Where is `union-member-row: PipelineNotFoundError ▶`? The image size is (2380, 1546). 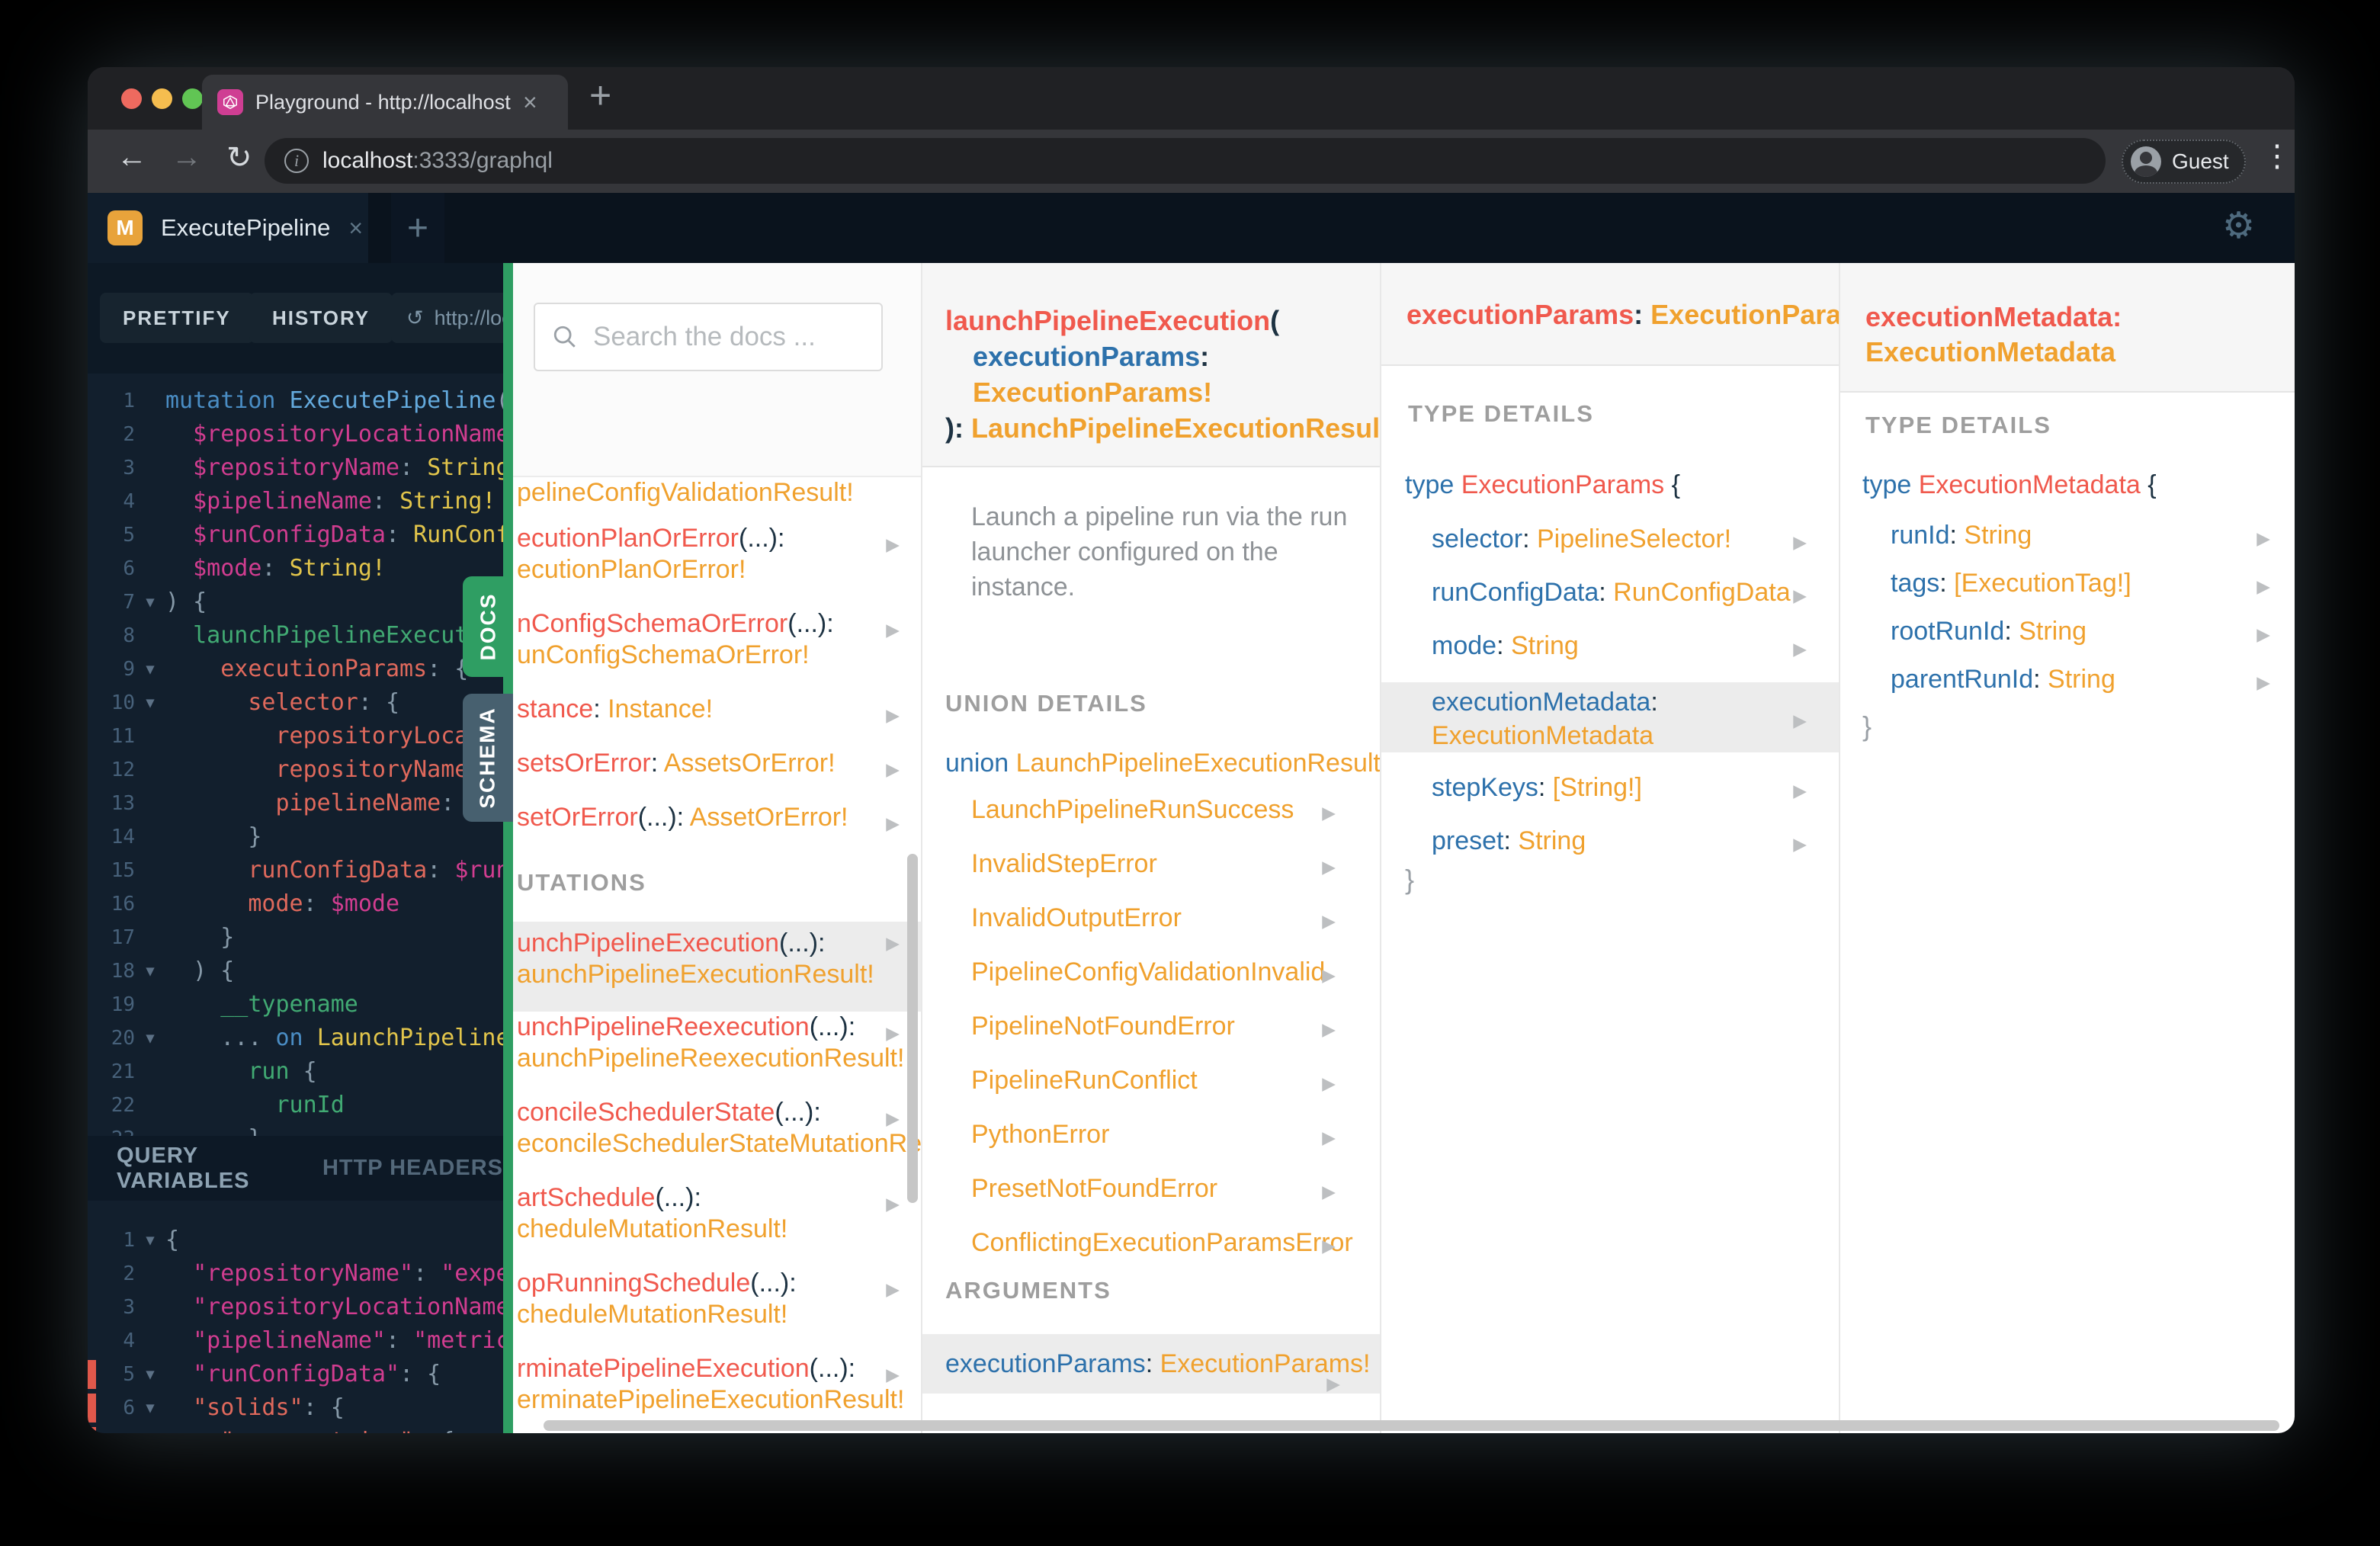
union-member-row: PipelineNotFoundError ▶ is located at coordinates (1151, 1036).